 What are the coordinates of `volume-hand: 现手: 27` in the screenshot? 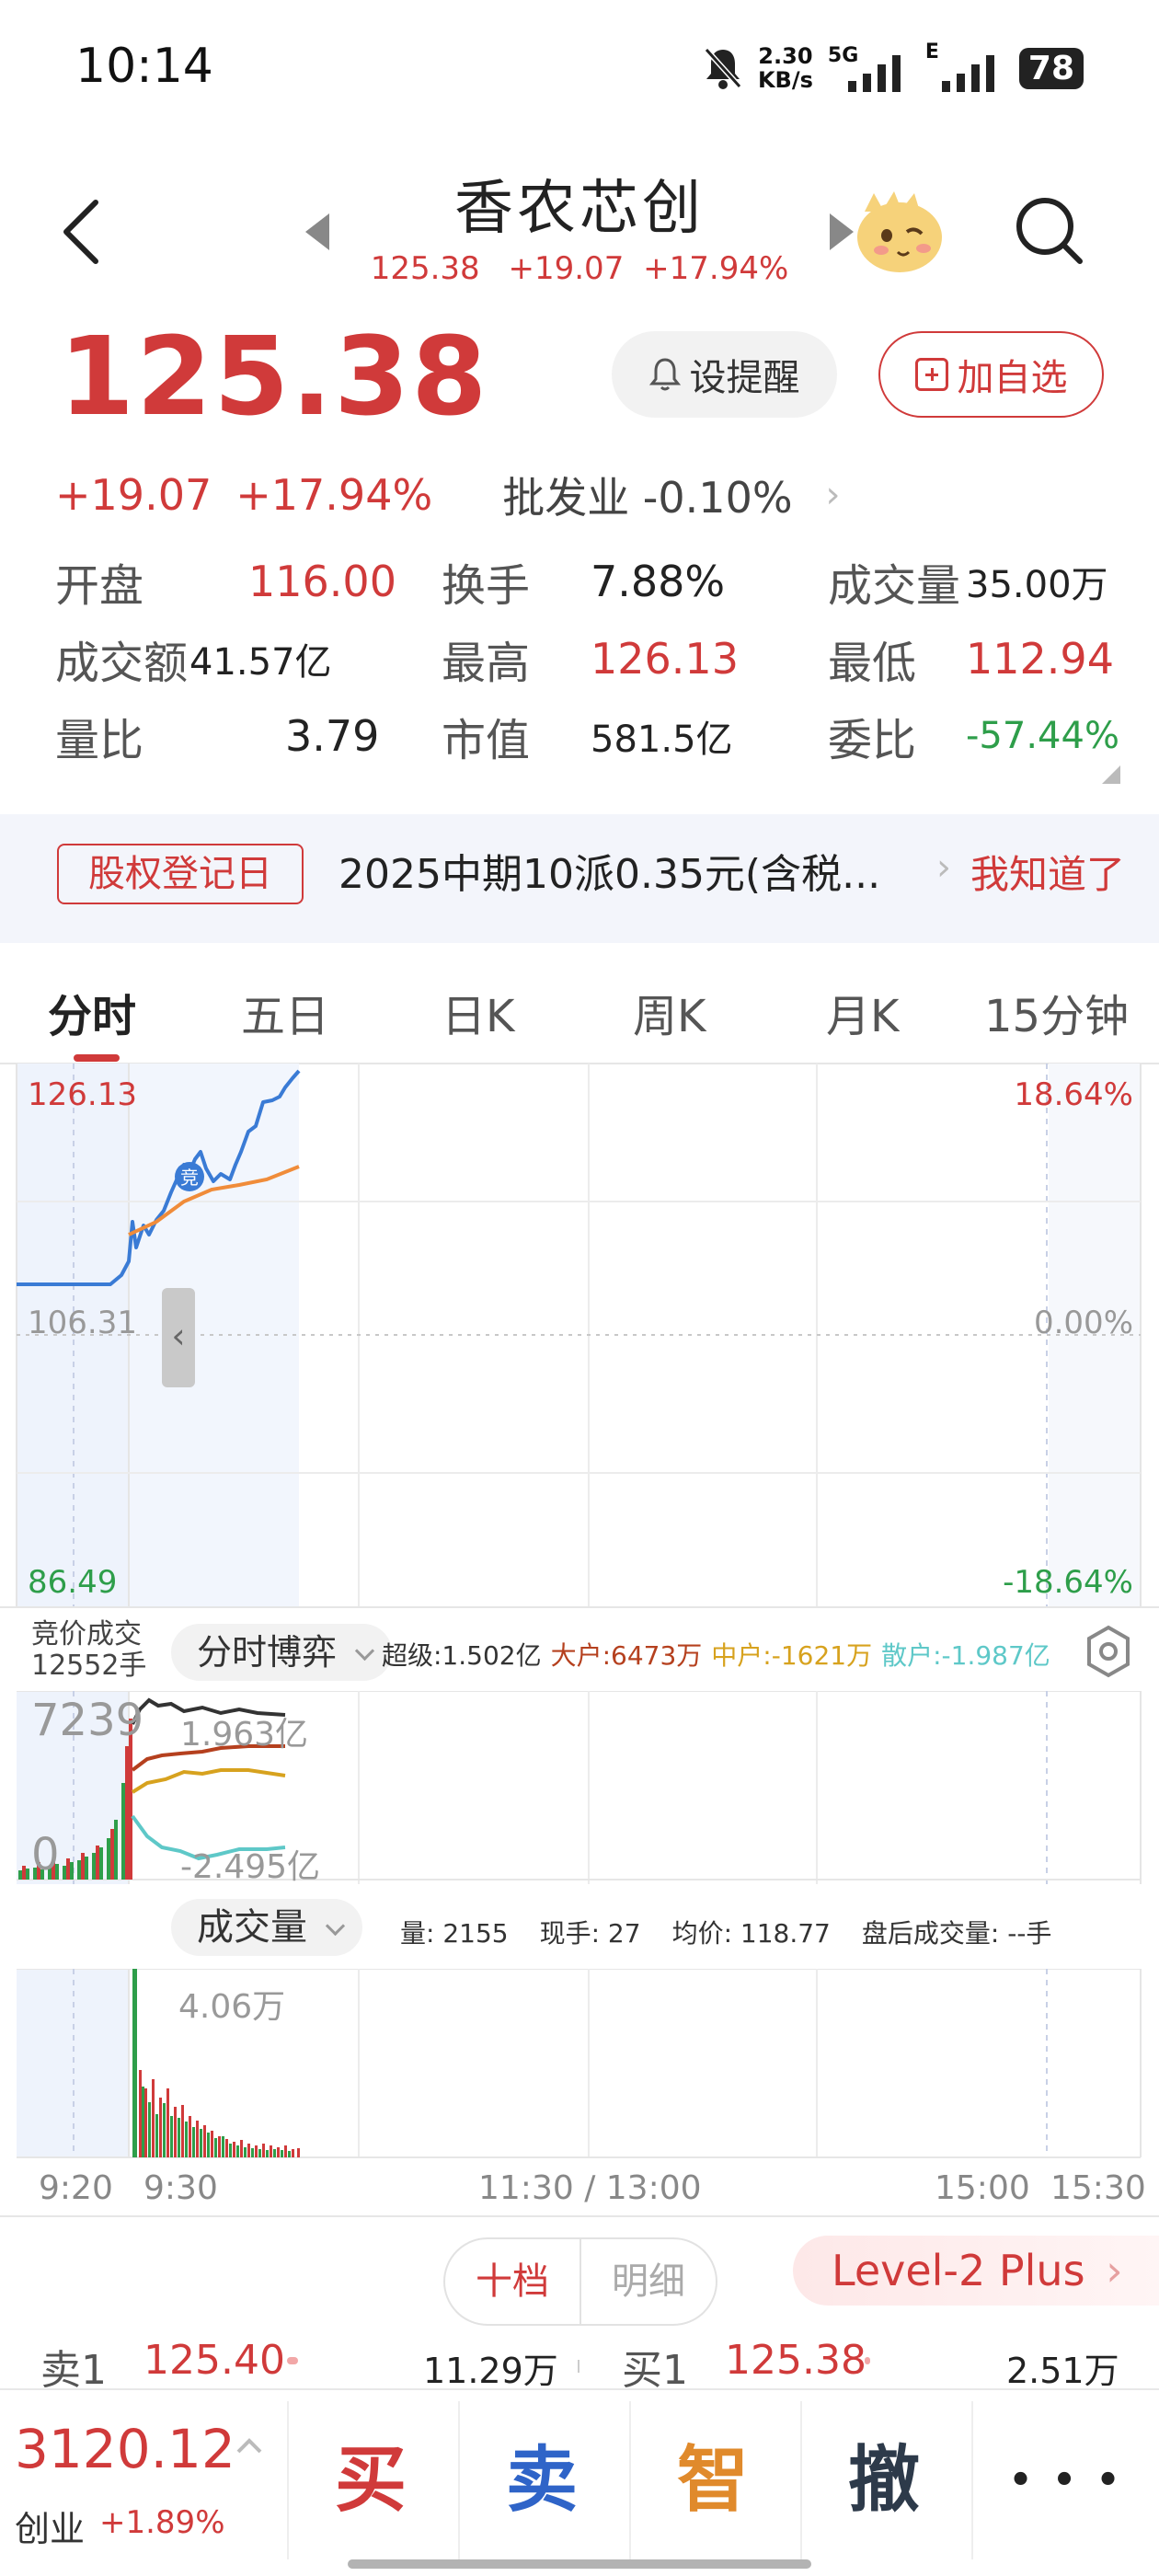 It's located at (590, 1933).